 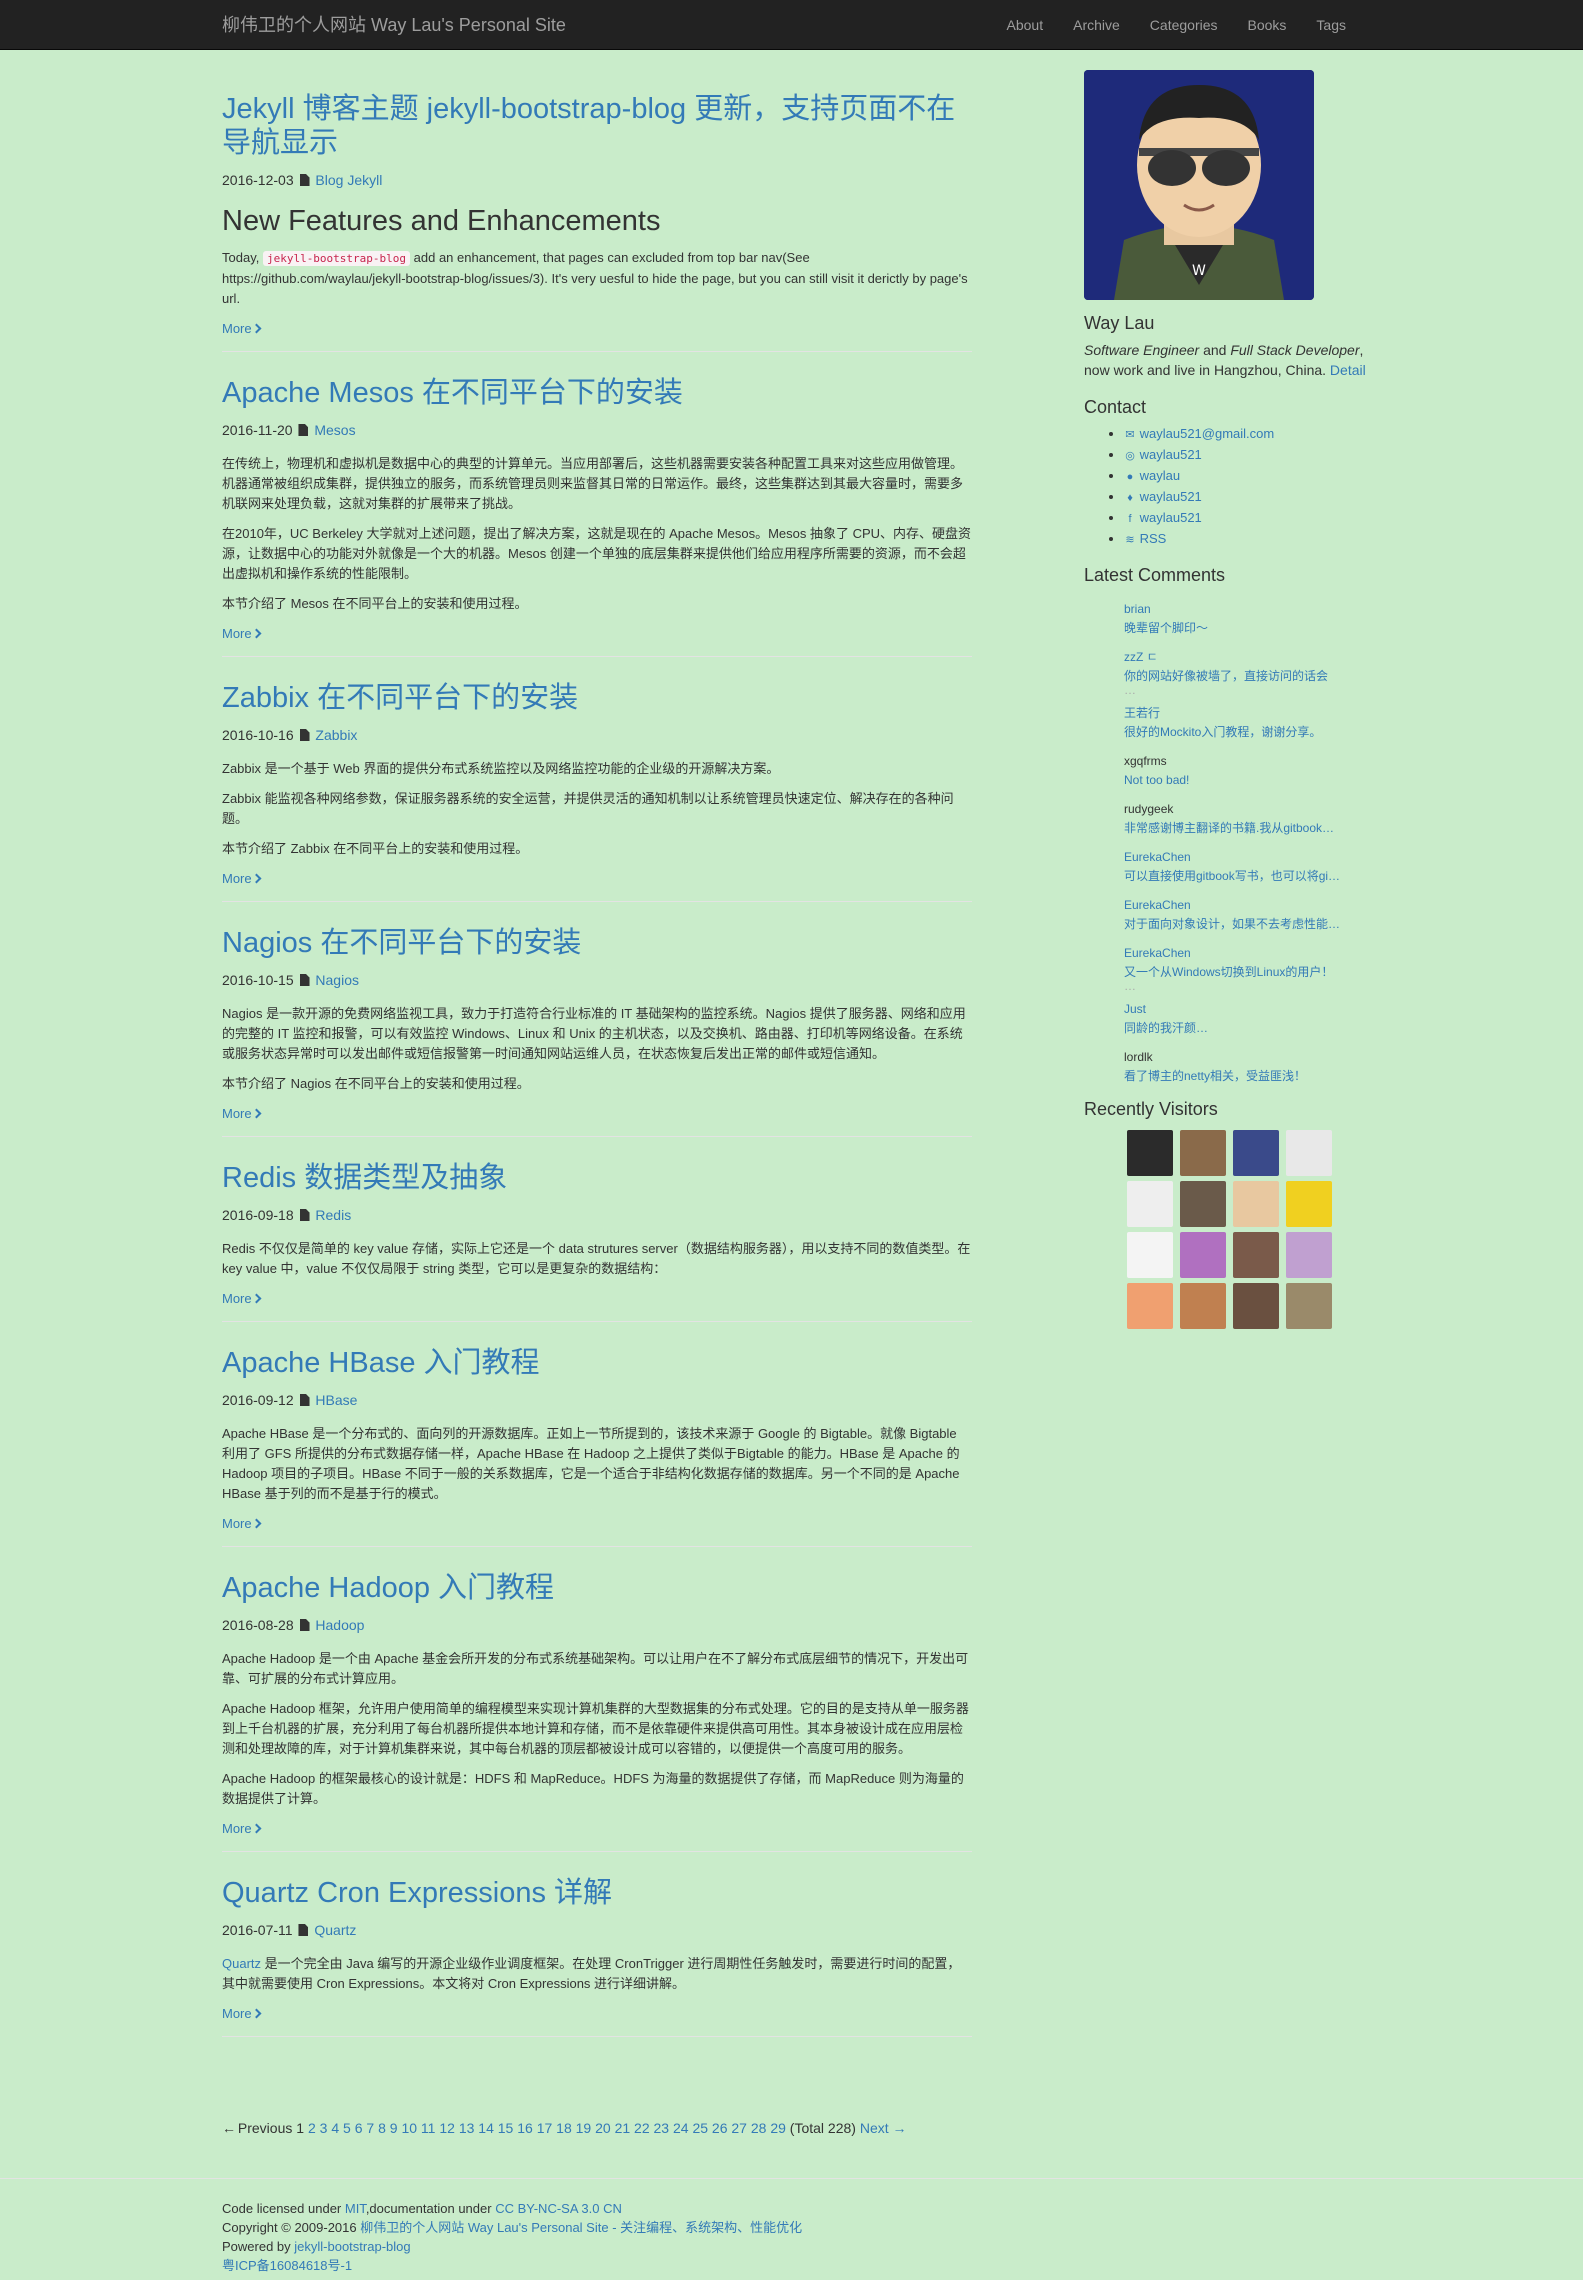 What do you see at coordinates (525, 2128) in the screenshot?
I see `pager-page-link: 16` at bounding box center [525, 2128].